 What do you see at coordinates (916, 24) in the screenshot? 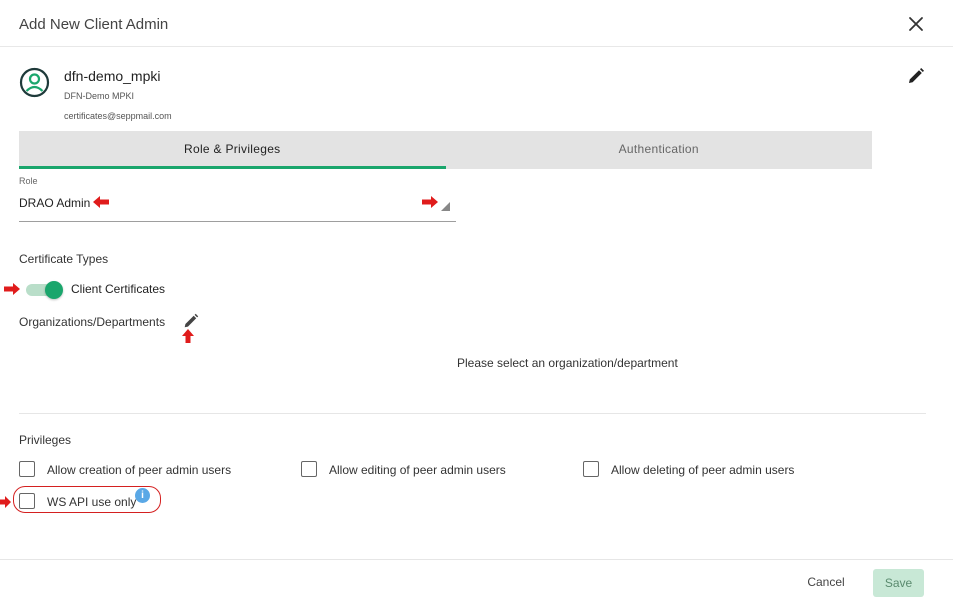
I see `close-icon` at bounding box center [916, 24].